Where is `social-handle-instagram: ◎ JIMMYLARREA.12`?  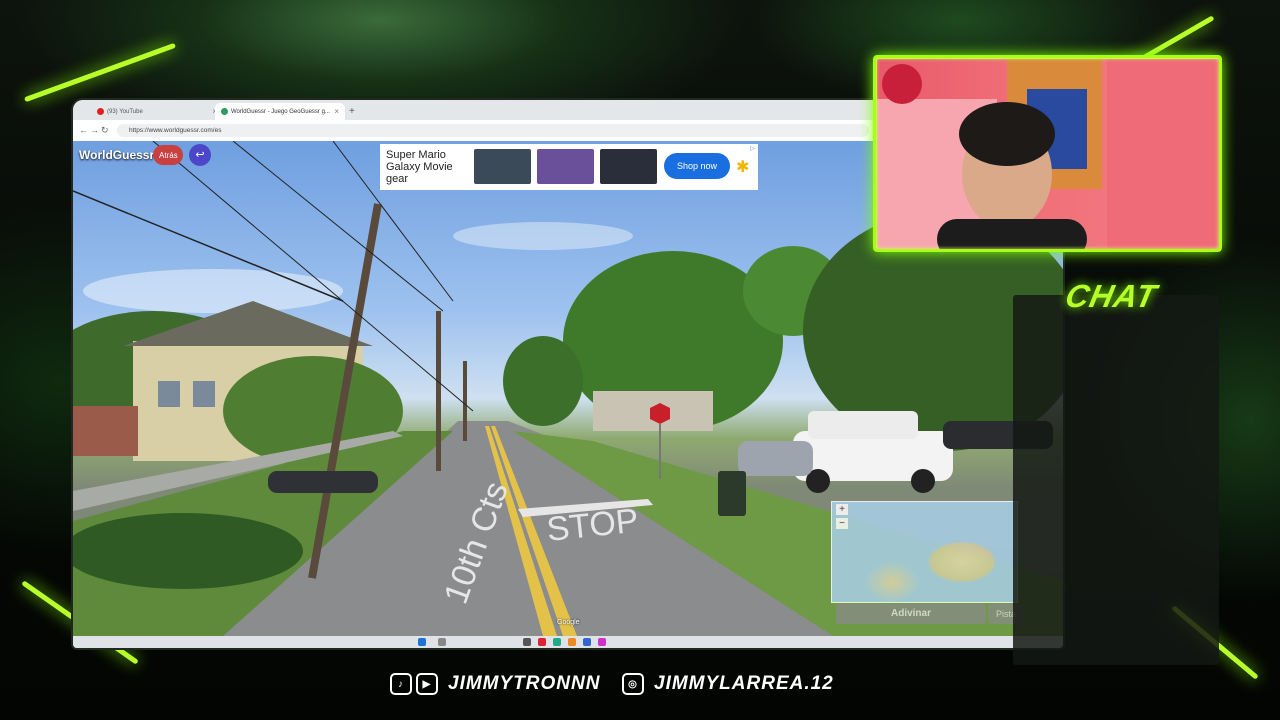 social-handle-instagram: ◎ JIMMYLARREA.12 is located at coordinates (728, 684).